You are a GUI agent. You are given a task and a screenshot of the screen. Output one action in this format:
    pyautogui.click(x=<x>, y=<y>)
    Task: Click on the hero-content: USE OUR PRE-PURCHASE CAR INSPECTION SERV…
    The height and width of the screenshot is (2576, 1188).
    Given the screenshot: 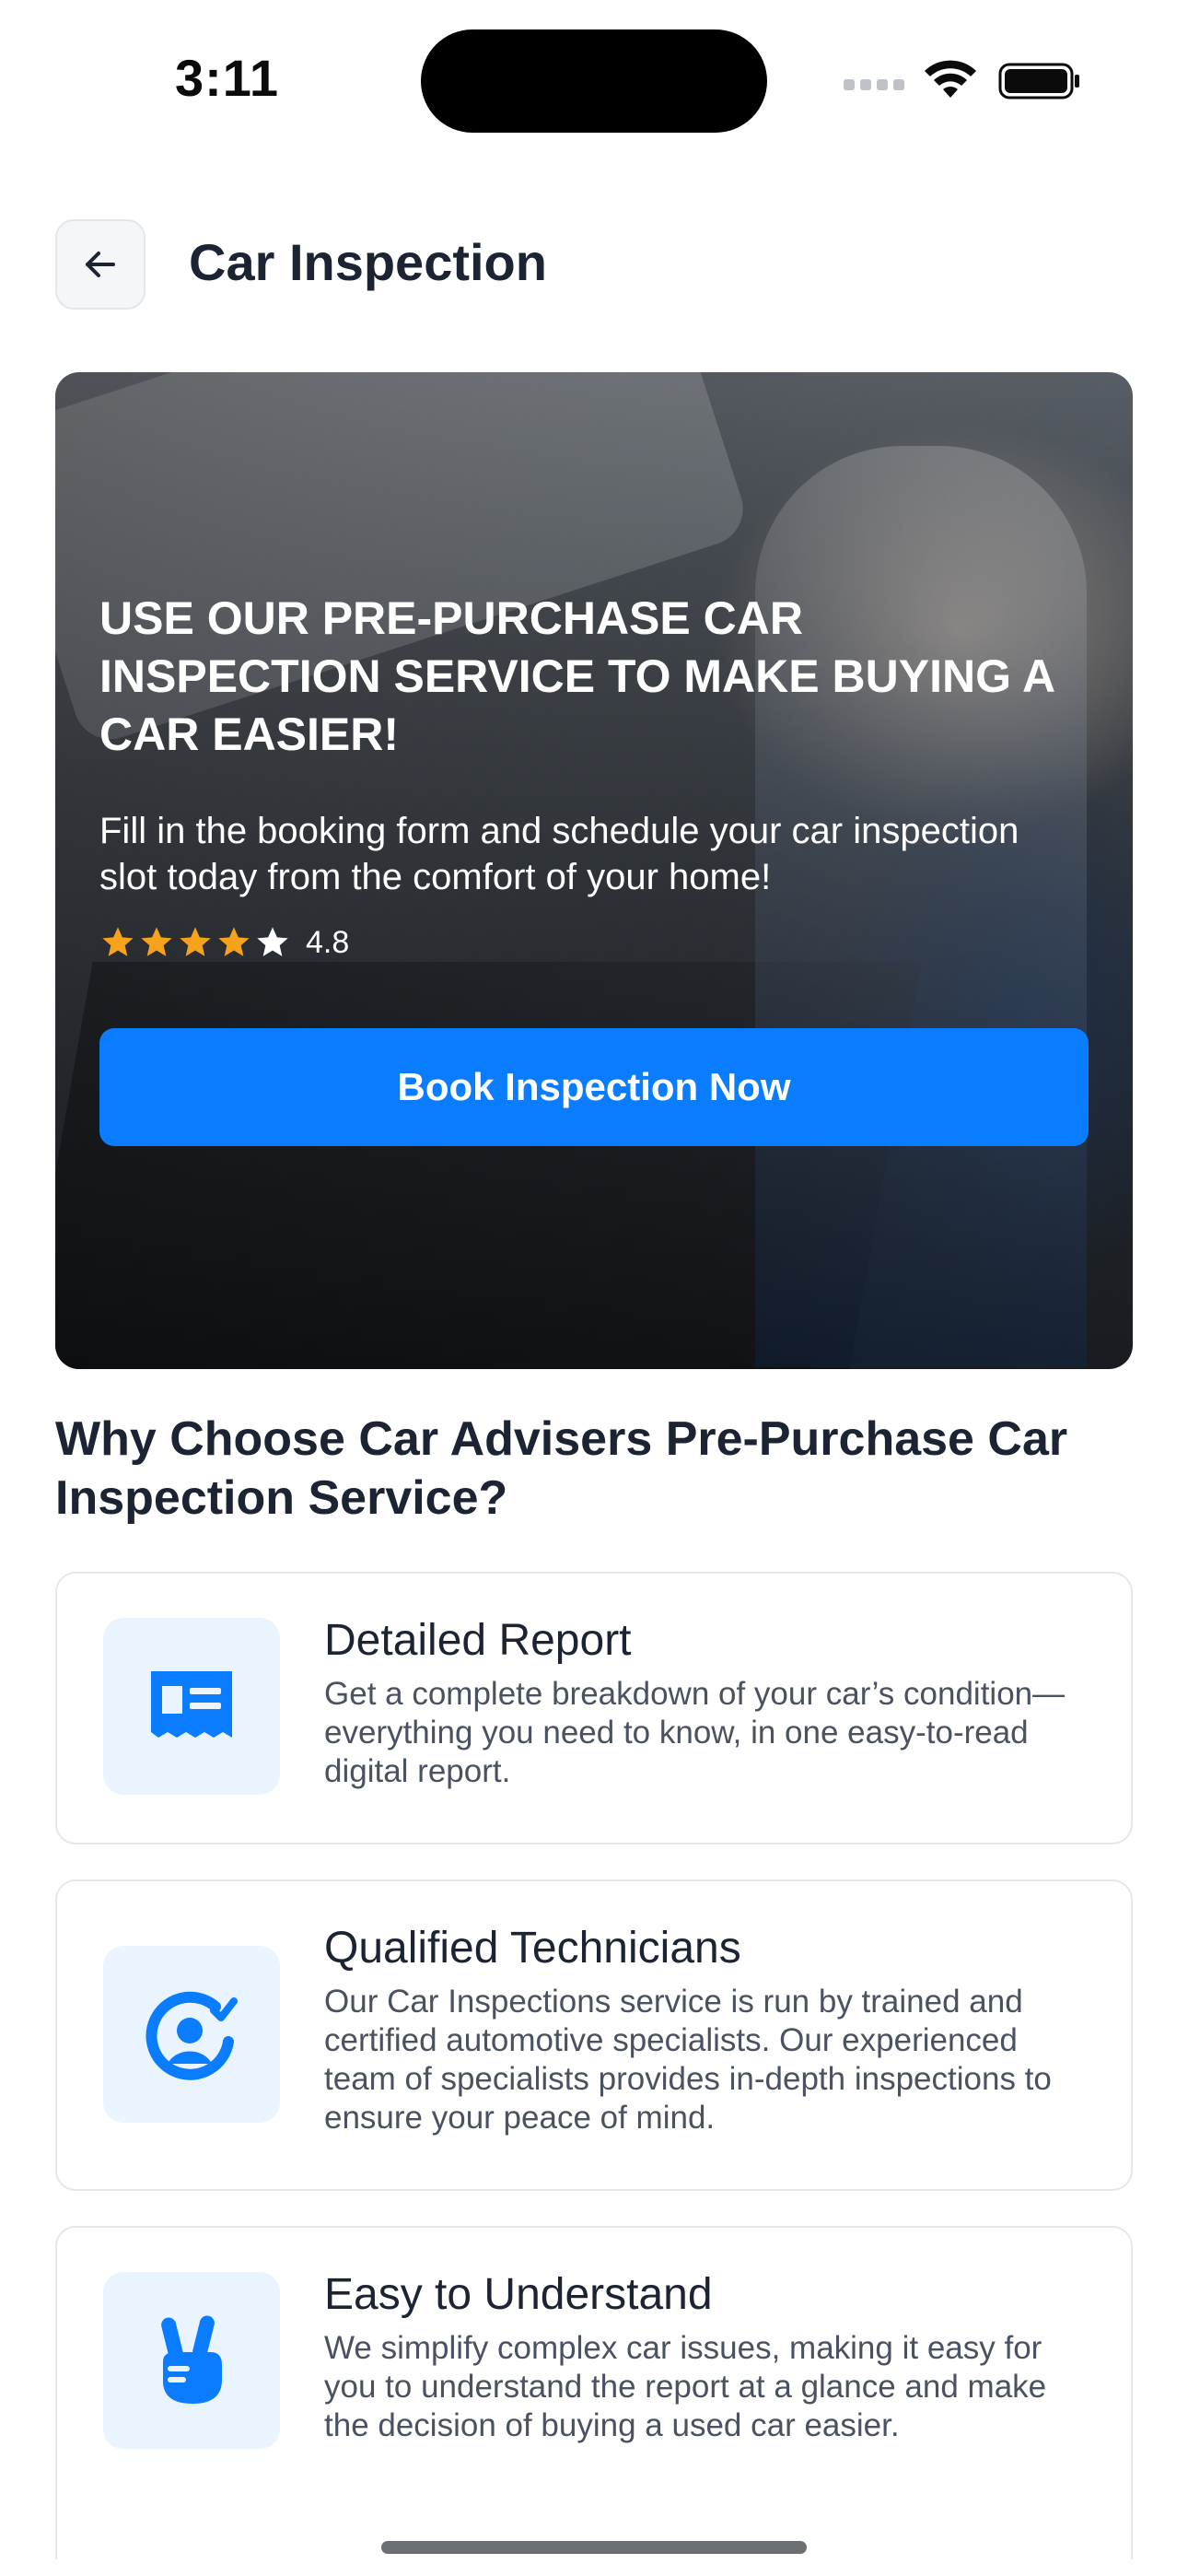 What is the action you would take?
    pyautogui.click(x=596, y=775)
    